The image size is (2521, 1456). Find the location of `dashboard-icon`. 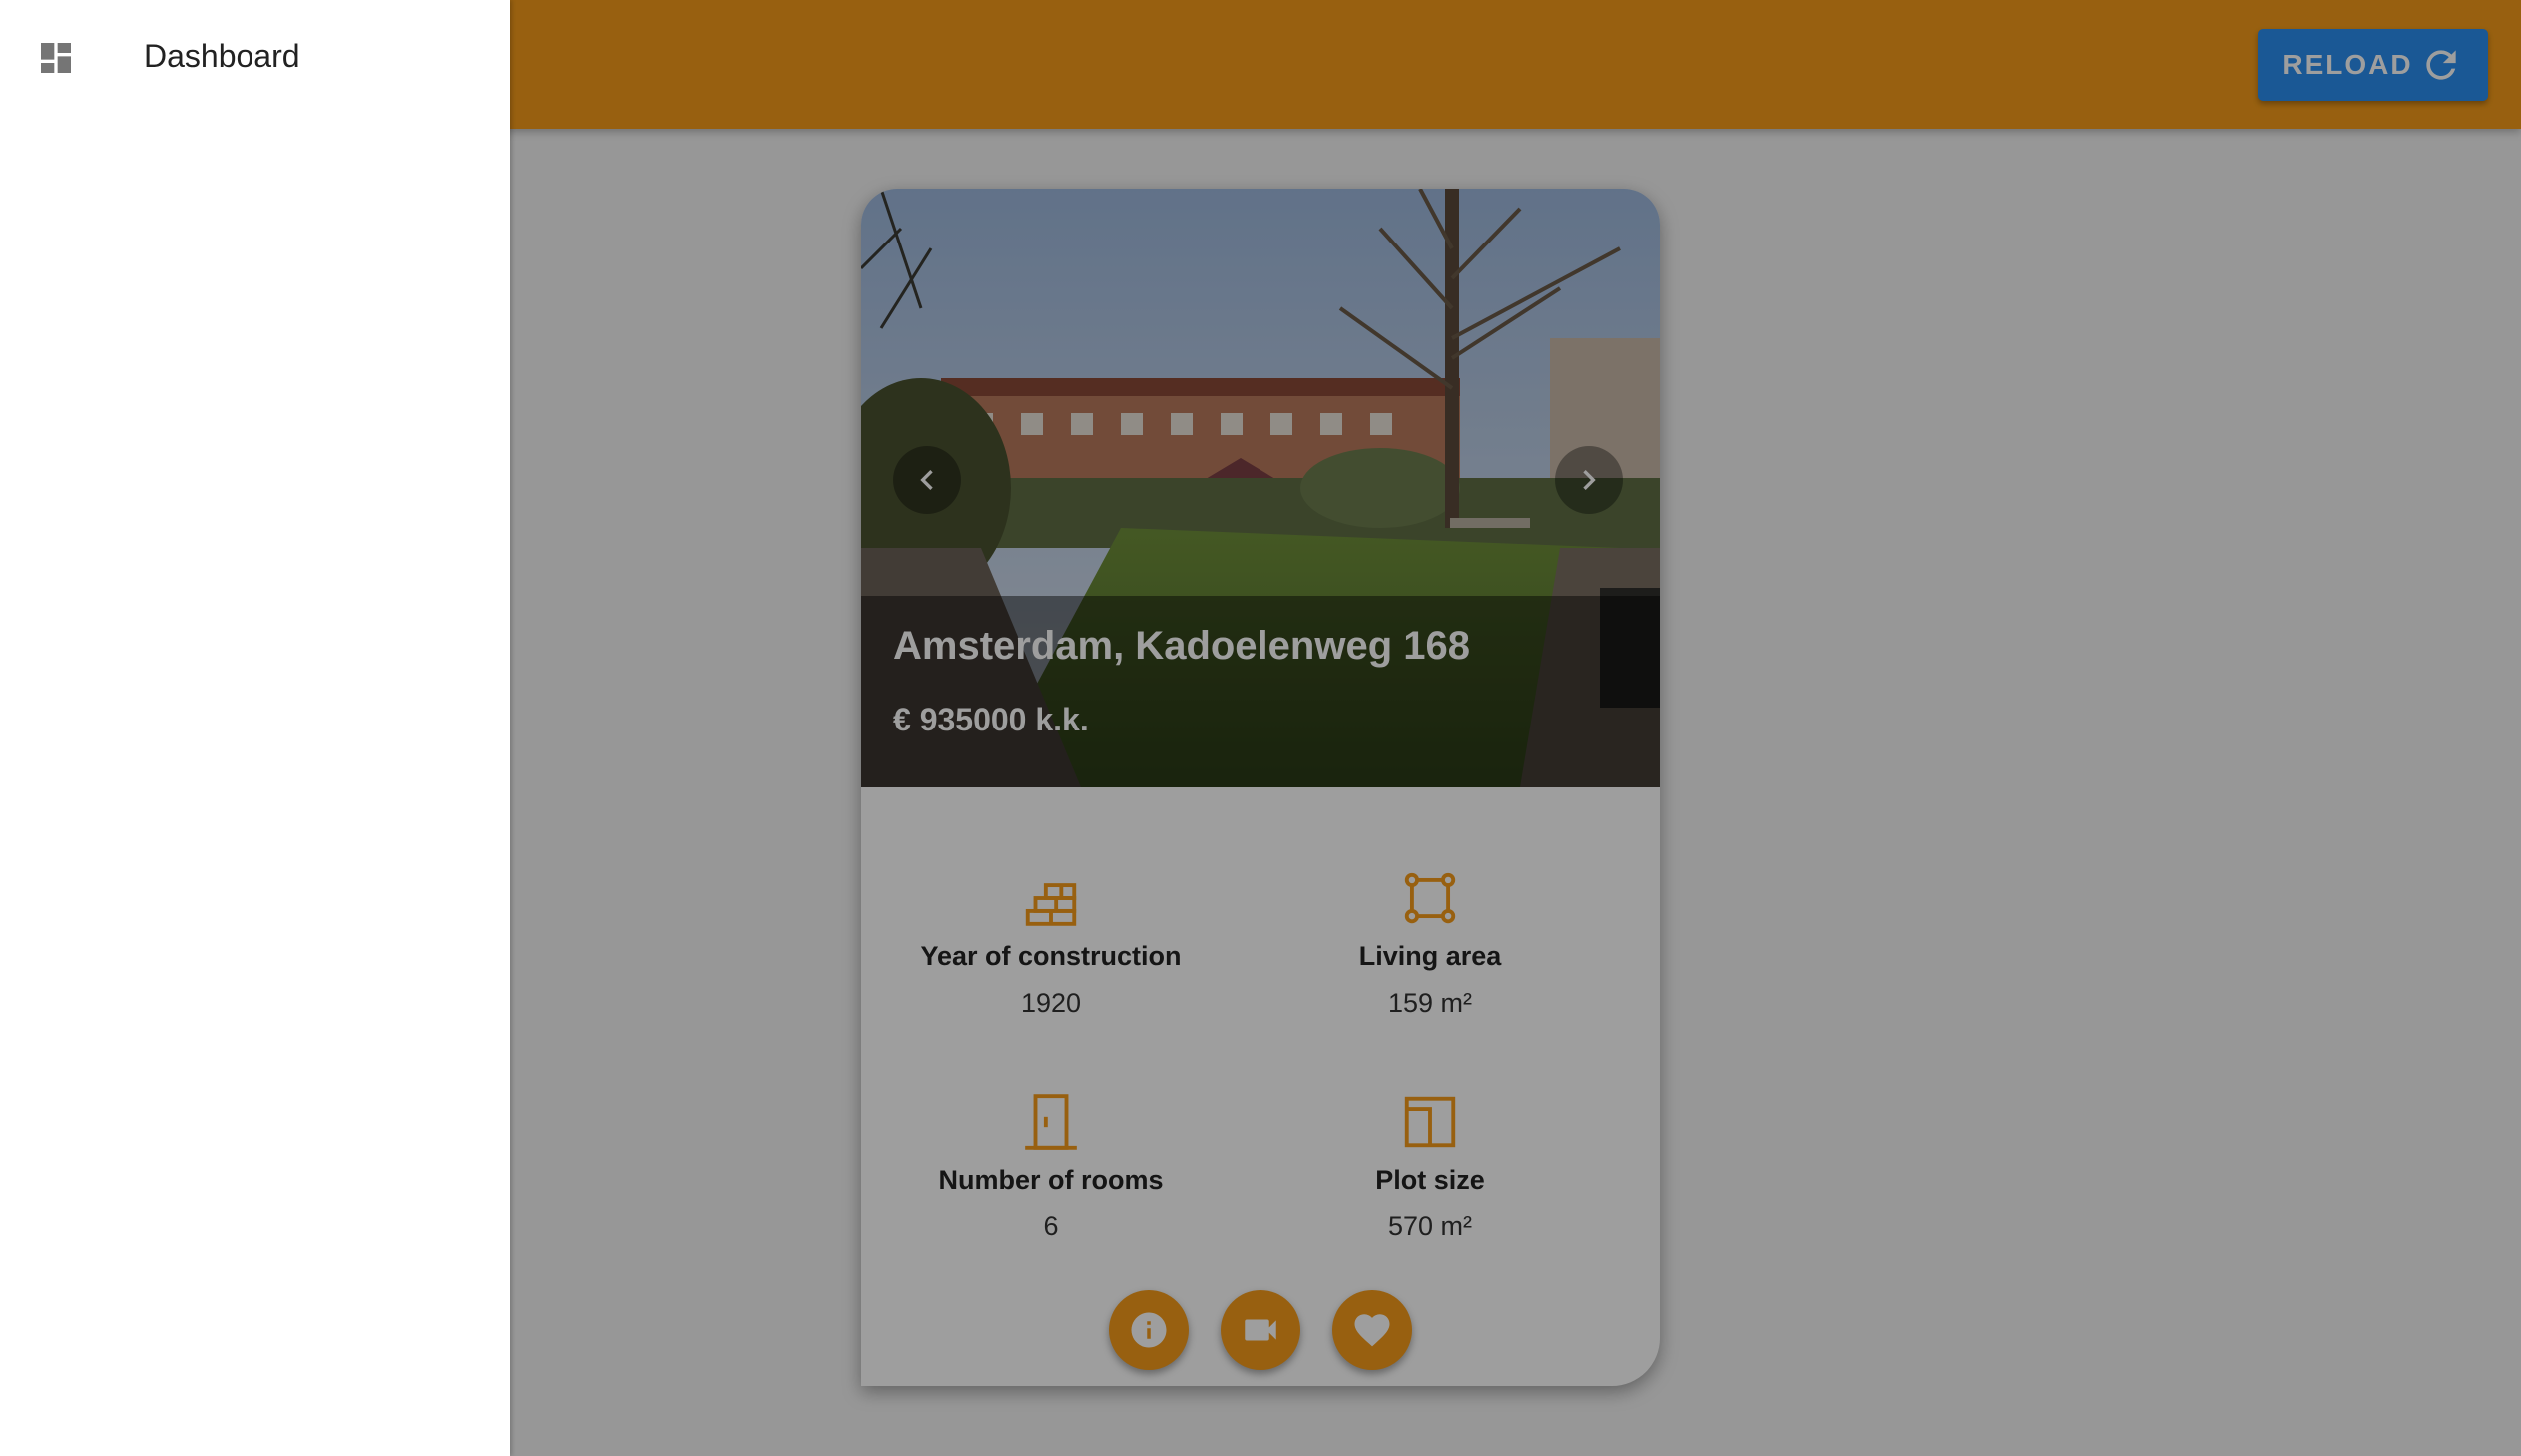

dashboard-icon is located at coordinates (56, 58).